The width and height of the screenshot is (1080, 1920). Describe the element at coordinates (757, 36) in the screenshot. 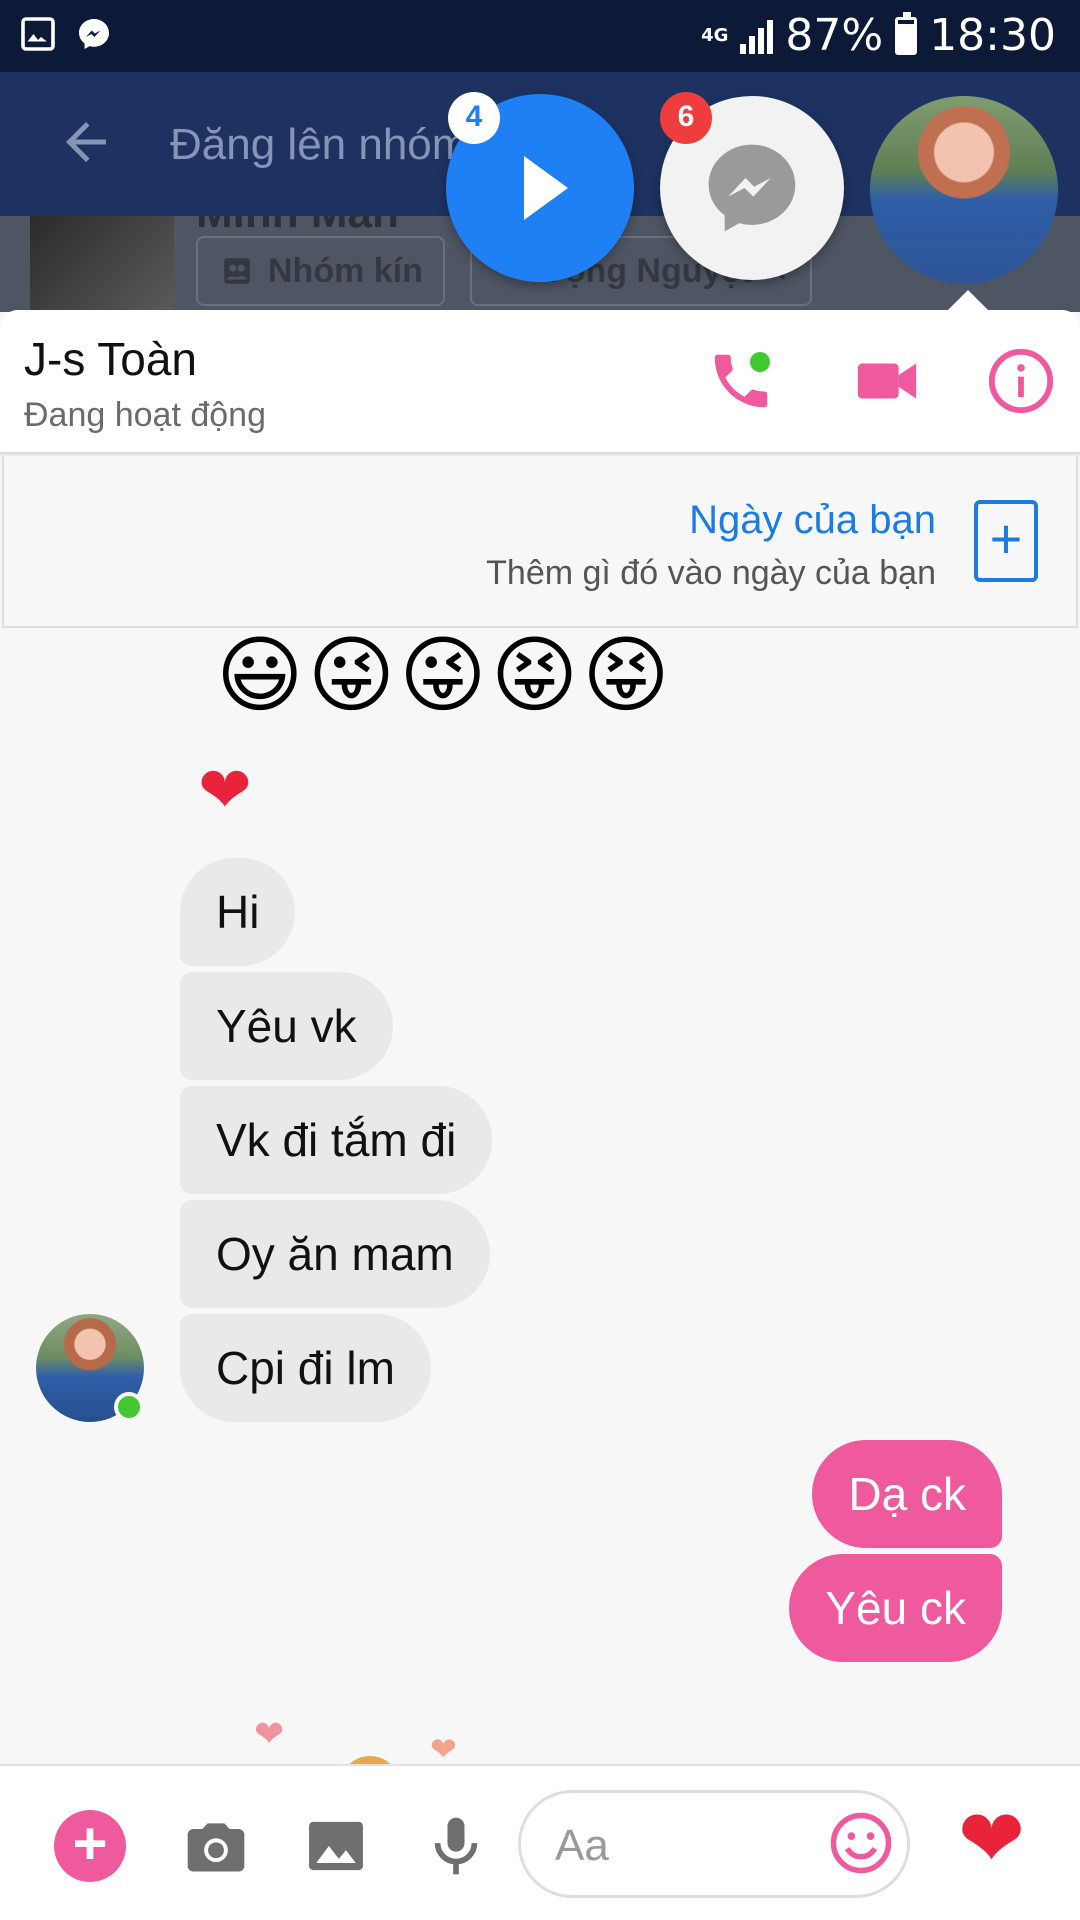

I see `signal-icon` at that location.